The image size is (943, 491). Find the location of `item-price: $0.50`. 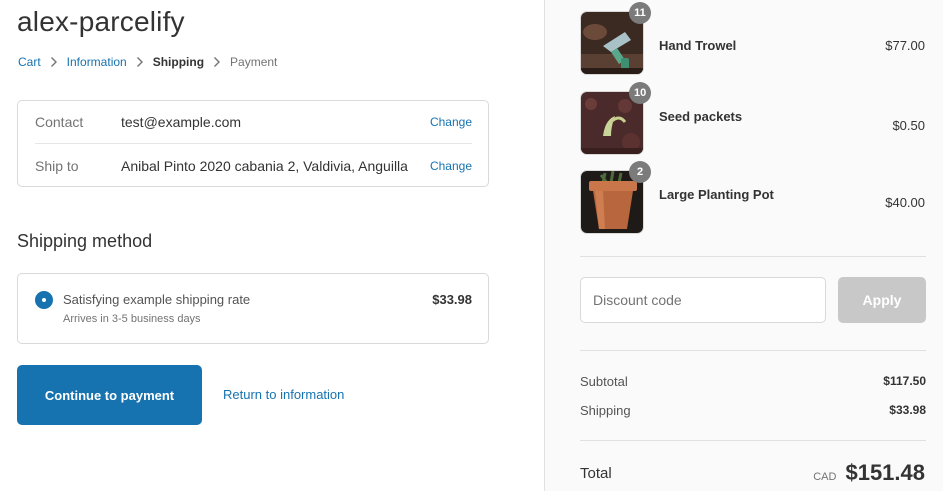

item-price: $0.50 is located at coordinates (908, 125).